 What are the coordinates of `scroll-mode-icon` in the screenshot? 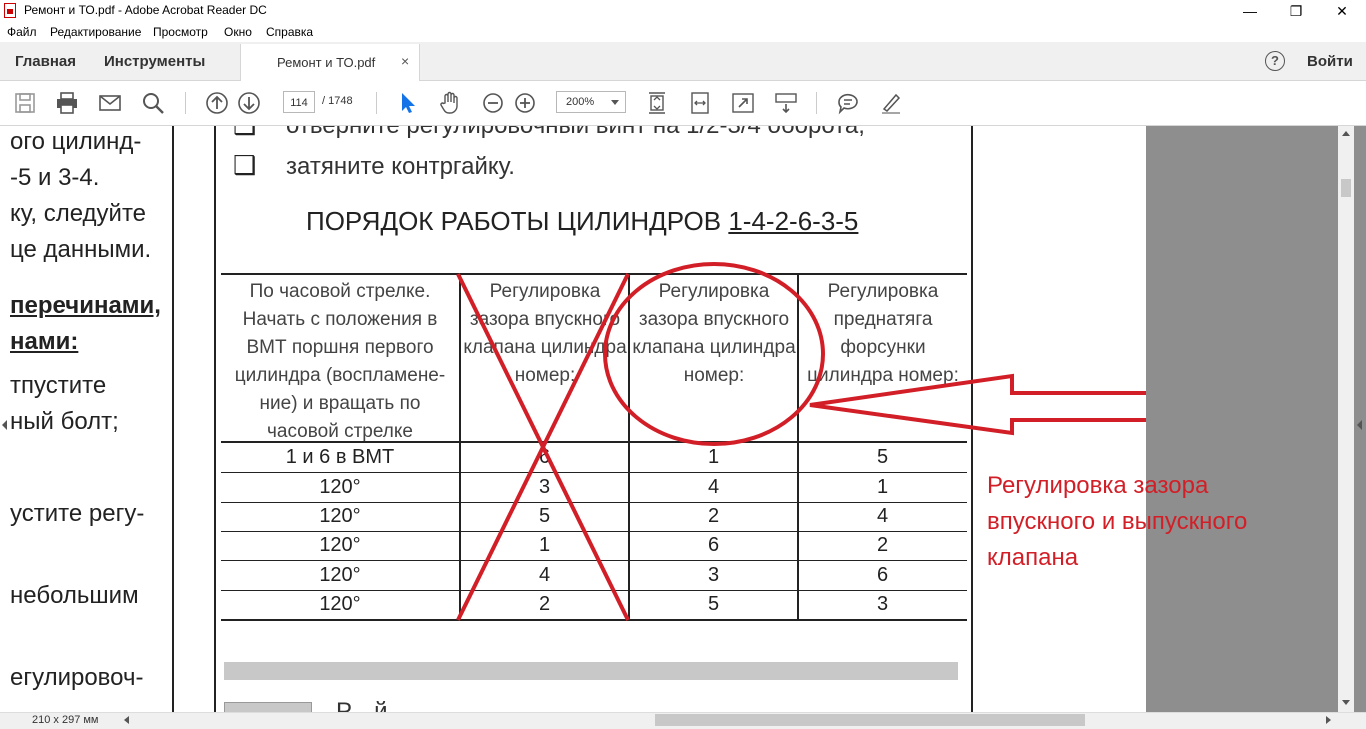 It's located at (786, 103).